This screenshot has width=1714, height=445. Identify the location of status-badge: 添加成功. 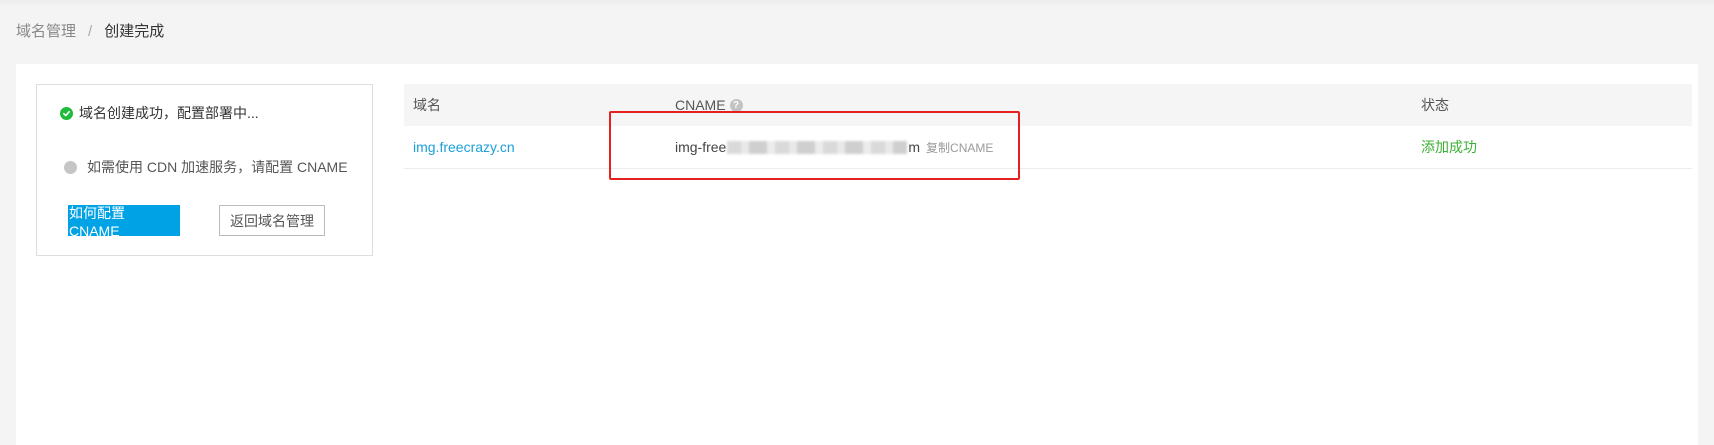
(1449, 147).